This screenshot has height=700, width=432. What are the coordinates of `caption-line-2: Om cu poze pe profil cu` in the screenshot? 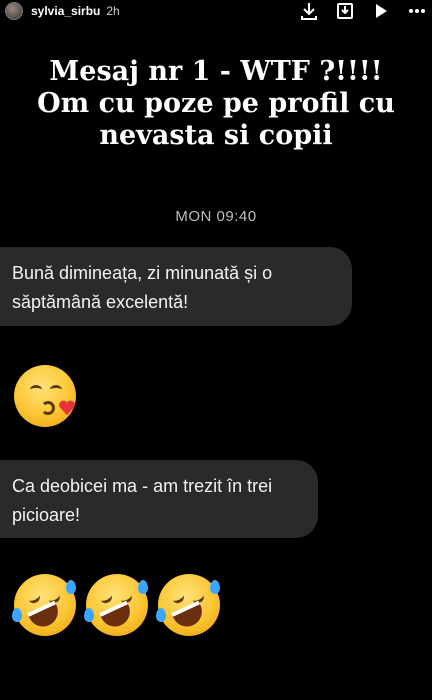 It's located at (216, 103).